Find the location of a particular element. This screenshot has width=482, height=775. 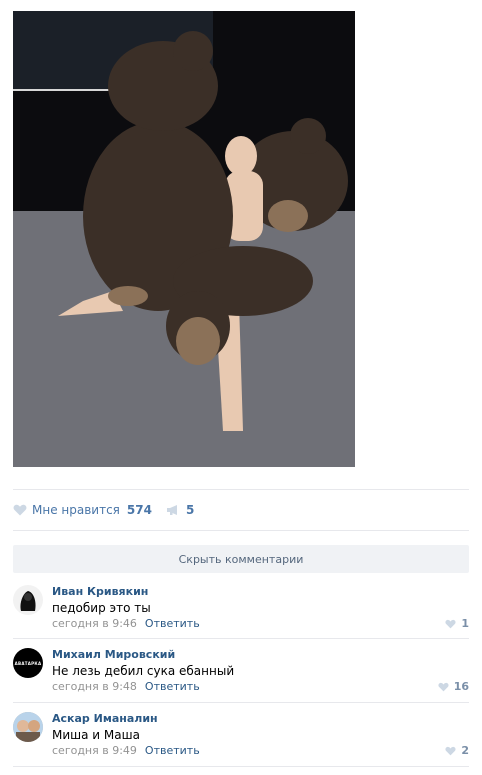

like-button: Мне нравится 574 is located at coordinates (82, 510).